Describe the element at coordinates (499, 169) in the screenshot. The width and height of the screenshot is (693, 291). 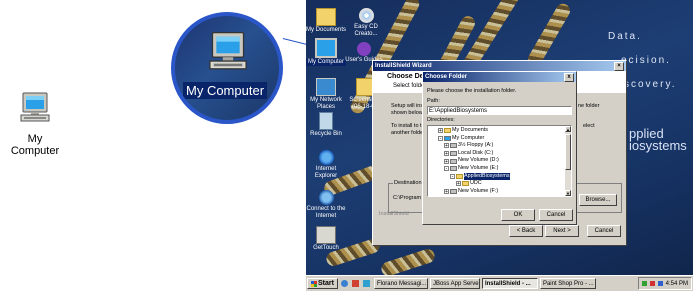
I see `tree-row: - New Volume (E:)` at that location.